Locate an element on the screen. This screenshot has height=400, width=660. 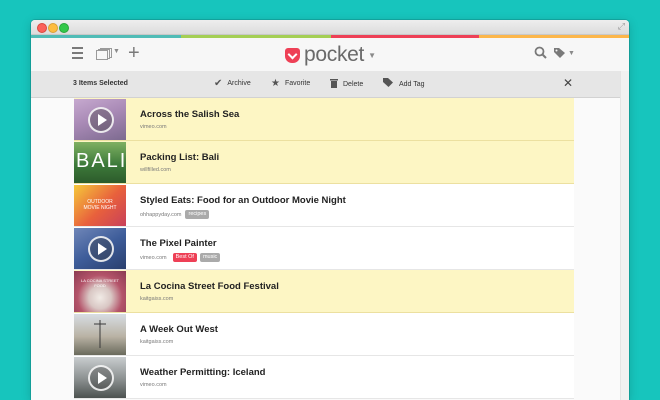
best-of-badge: Best Of is located at coordinates (184, 257).